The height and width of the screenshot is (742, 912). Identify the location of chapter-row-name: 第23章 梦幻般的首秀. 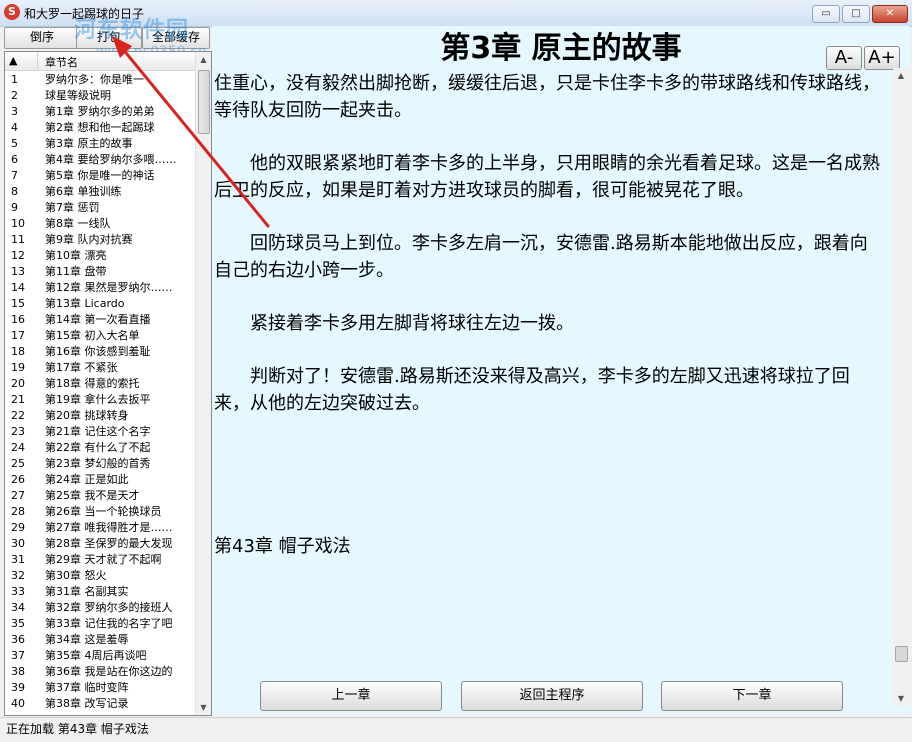
(98, 463).